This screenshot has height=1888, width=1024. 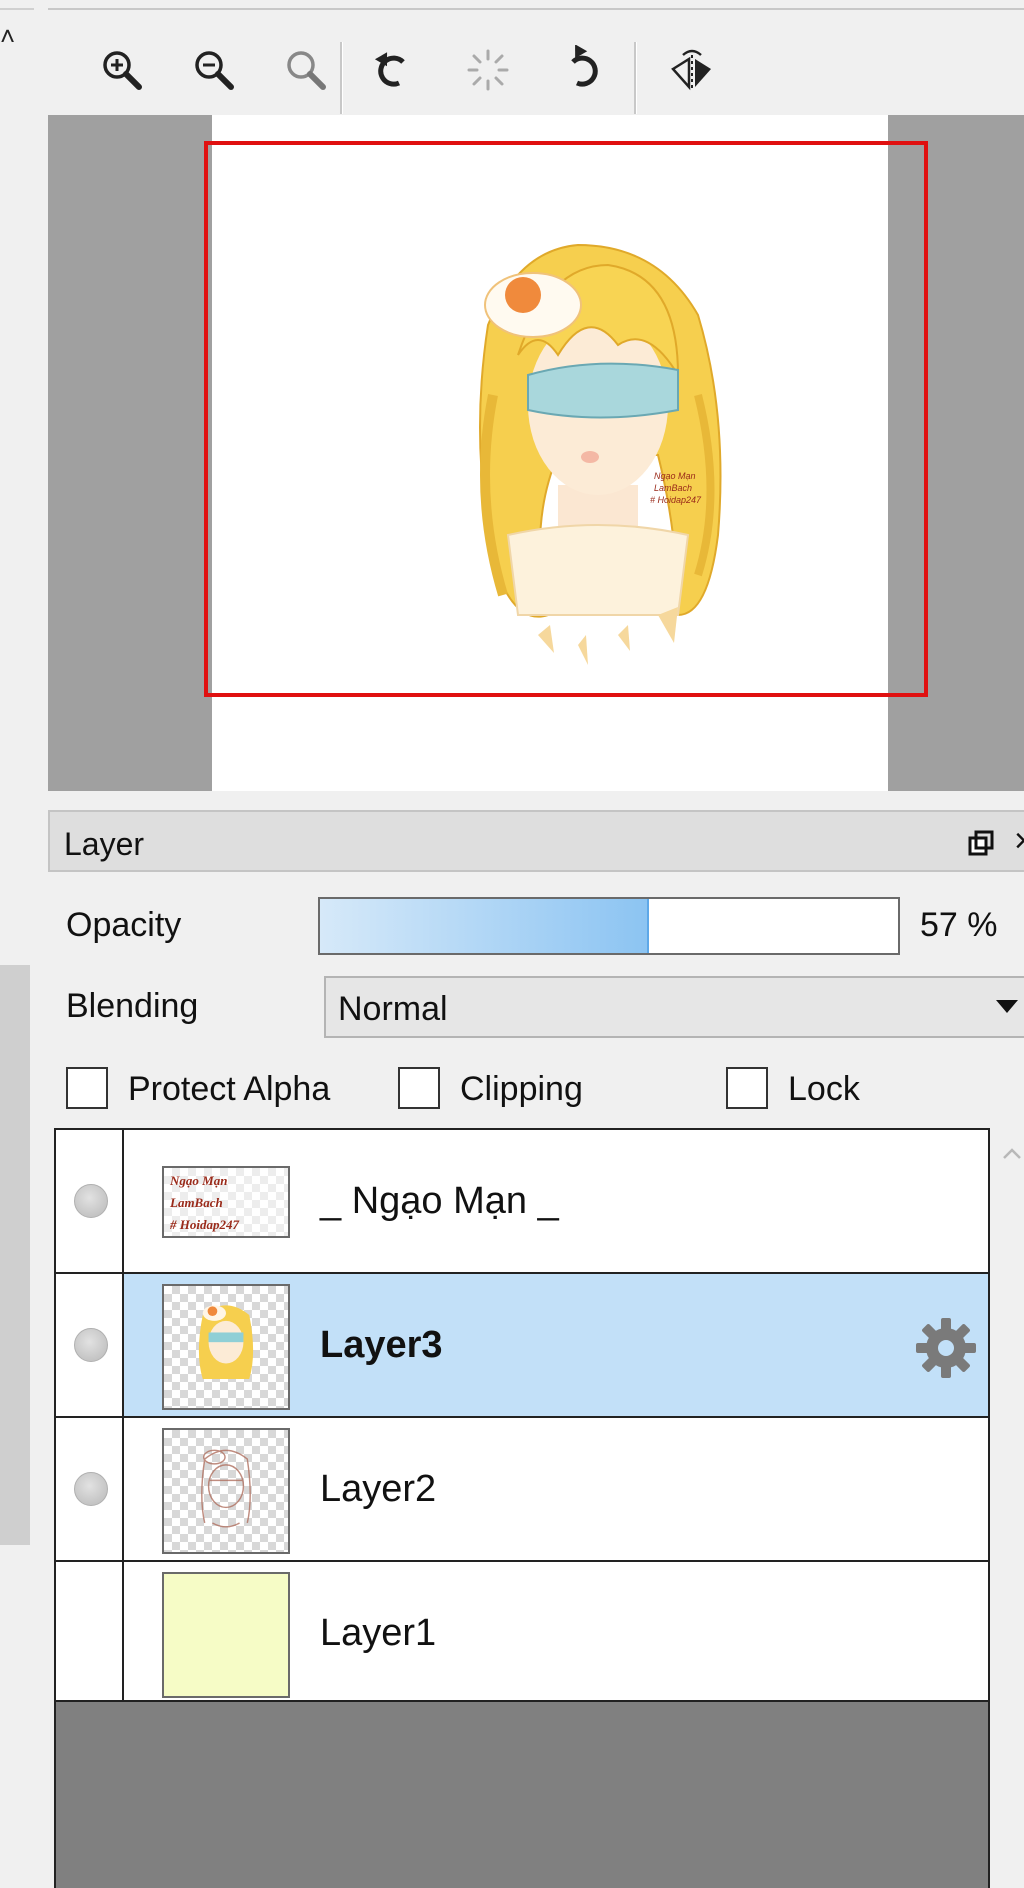 I want to click on left-scrollbar, so click(x=15, y=1255).